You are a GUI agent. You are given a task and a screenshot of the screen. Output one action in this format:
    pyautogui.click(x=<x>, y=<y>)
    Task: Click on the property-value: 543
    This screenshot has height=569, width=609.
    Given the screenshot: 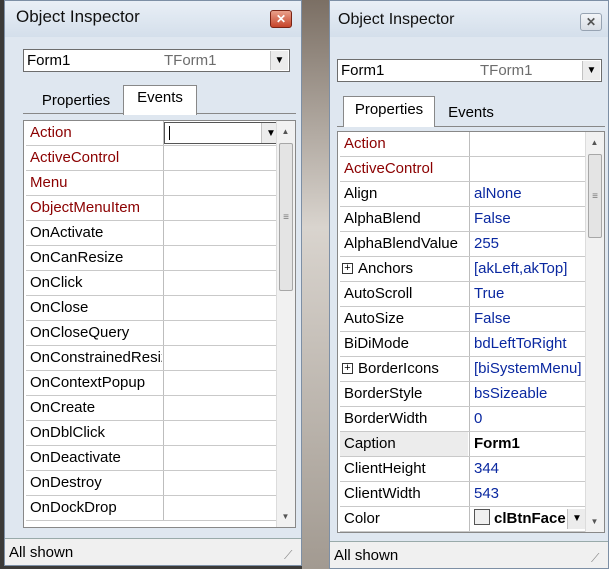 What is the action you would take?
    pyautogui.click(x=528, y=494)
    